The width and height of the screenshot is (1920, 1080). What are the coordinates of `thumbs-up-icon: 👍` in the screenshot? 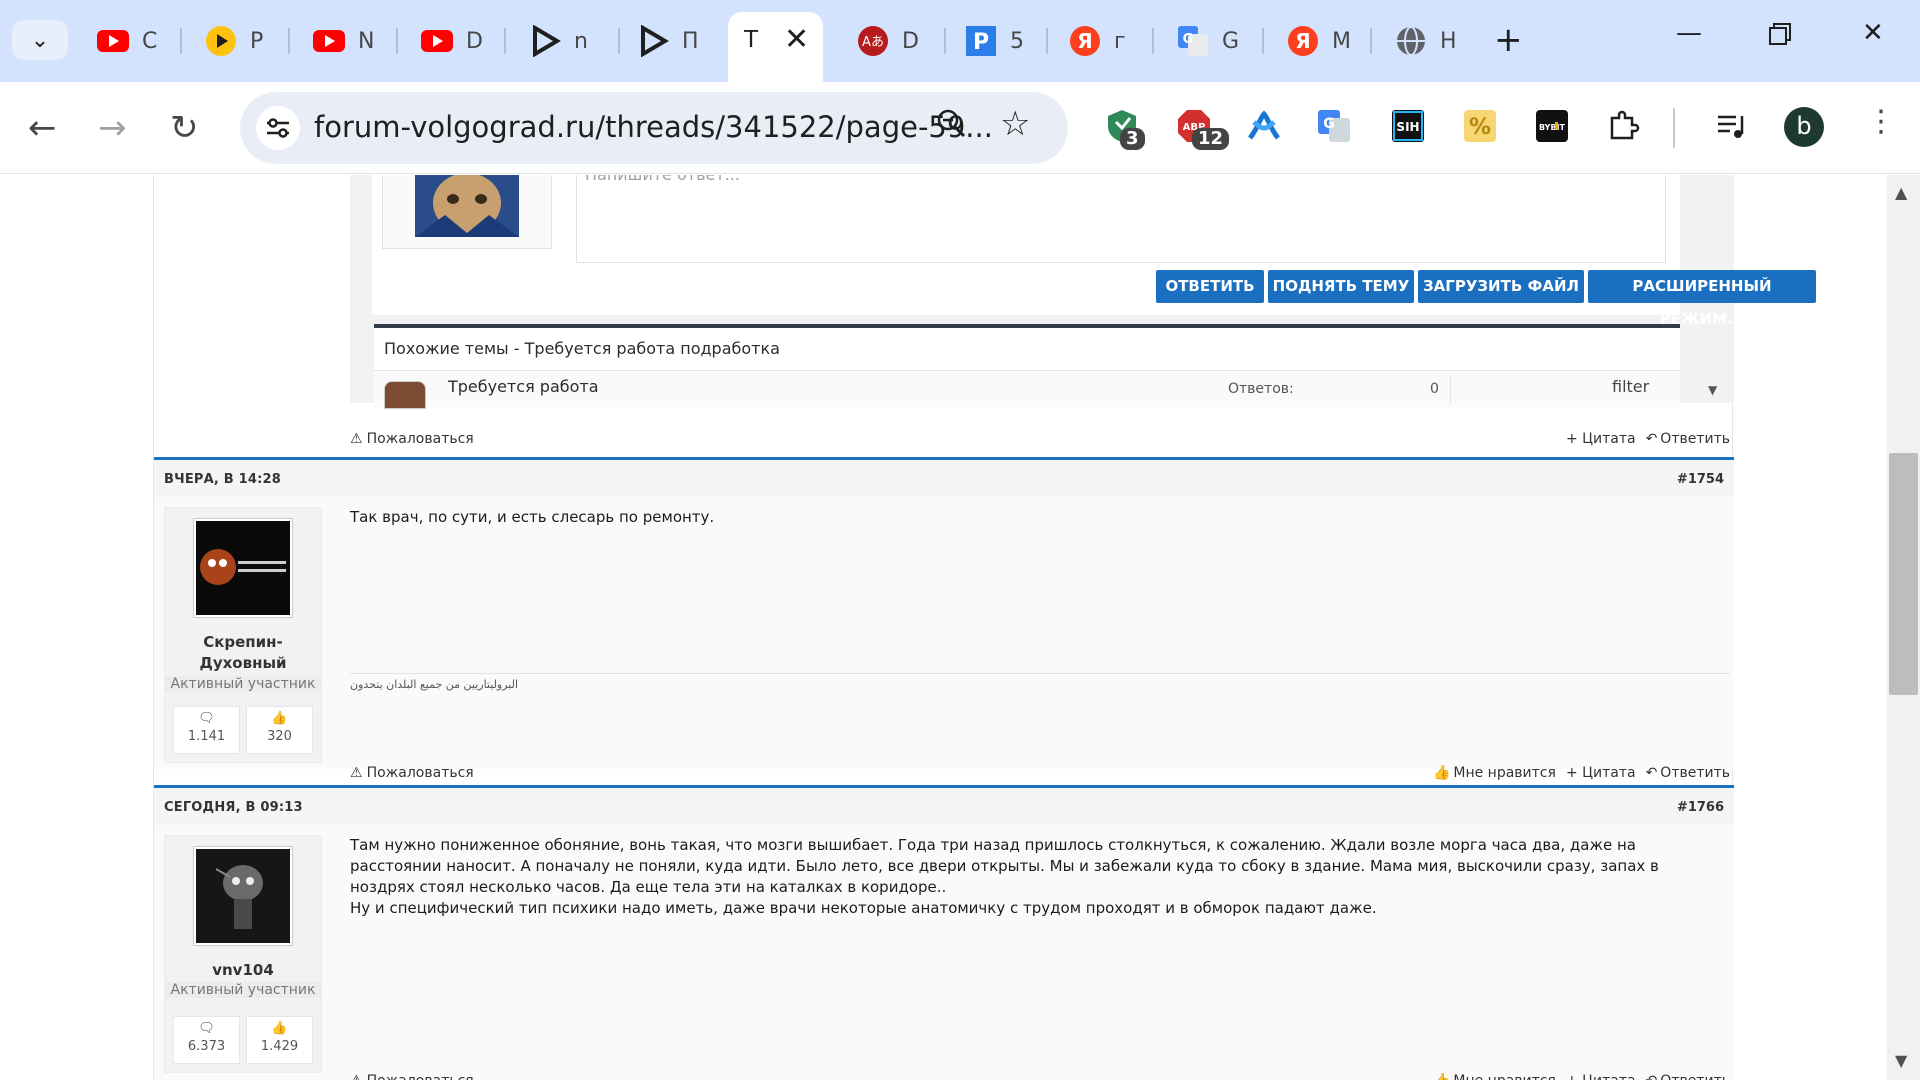 It's located at (279, 1028).